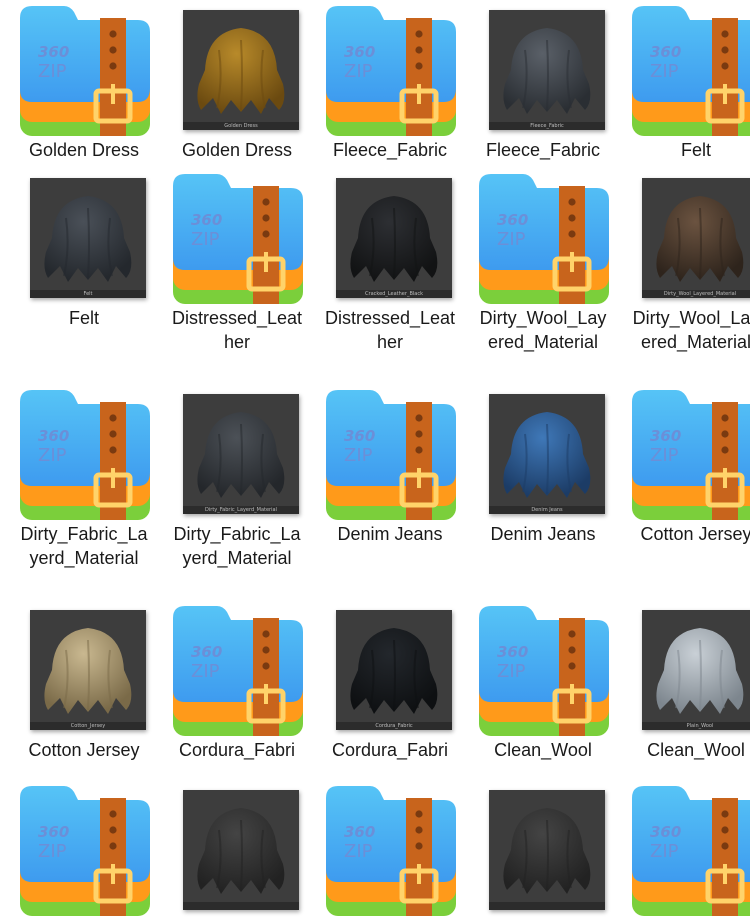  I want to click on material-preview-item: Felt Felt, so click(84, 250).